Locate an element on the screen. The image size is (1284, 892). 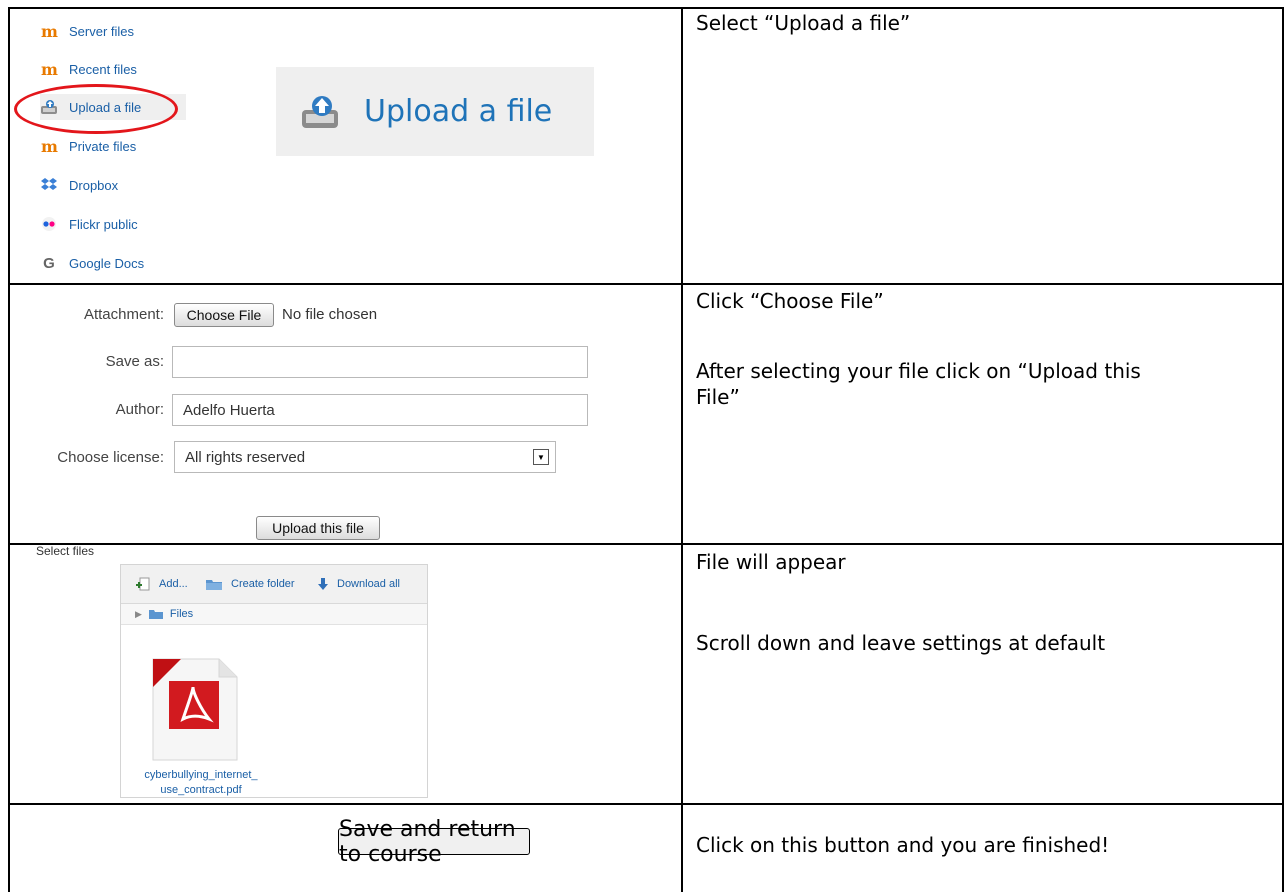
pdf-file-icon is located at coordinates (193, 709).